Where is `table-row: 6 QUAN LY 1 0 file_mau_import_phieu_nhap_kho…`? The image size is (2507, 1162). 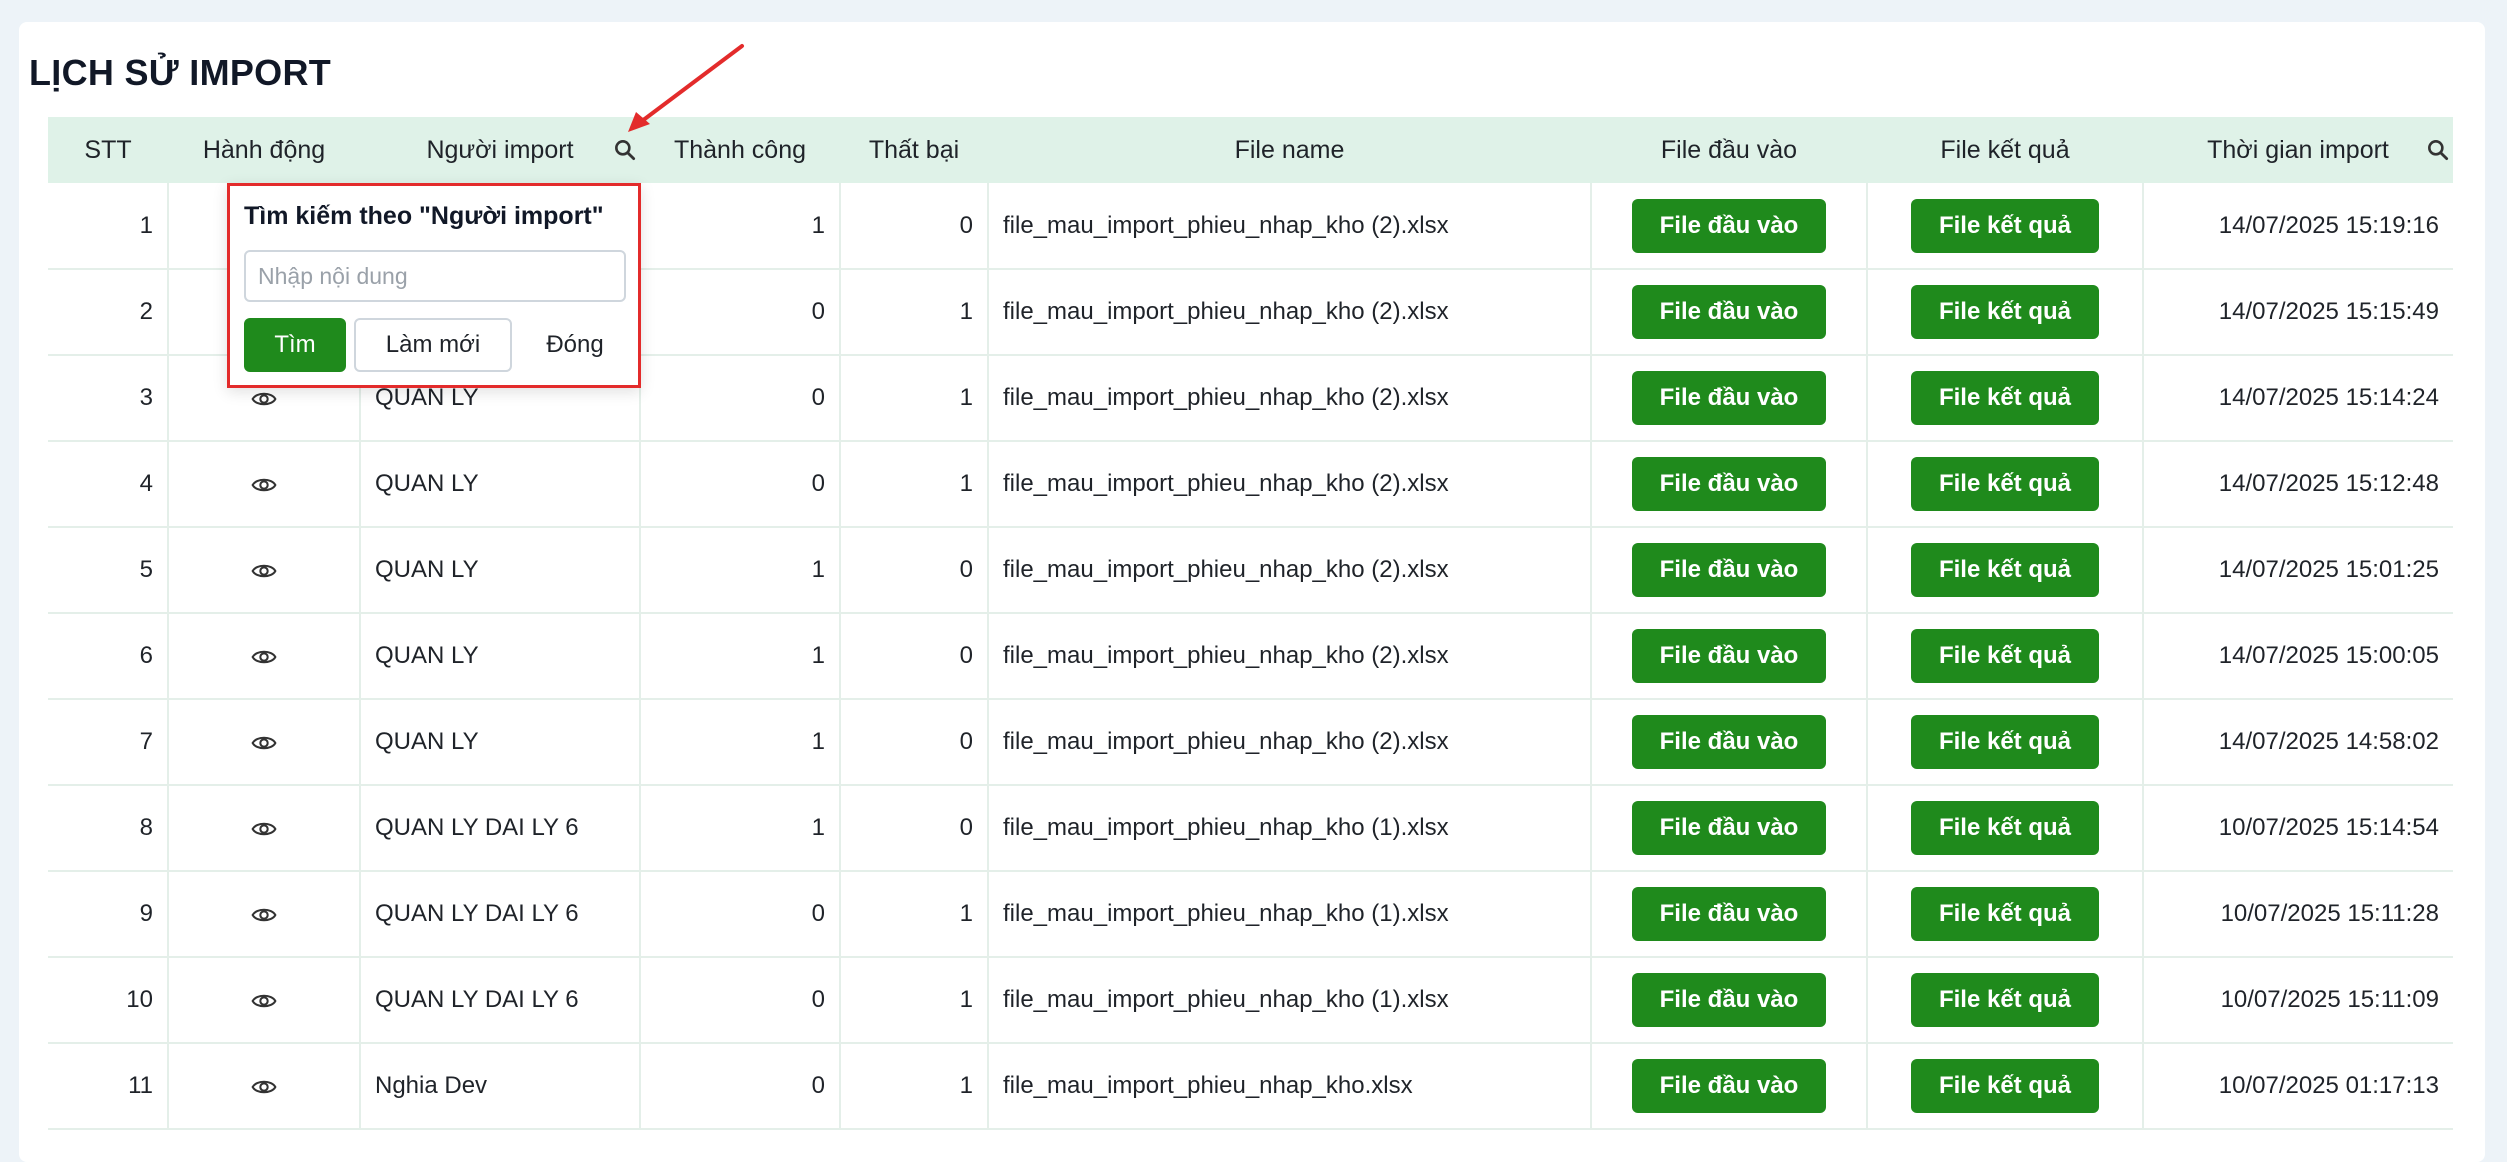
table-row: 6 QUAN LY 1 0 file_mau_import_phieu_nhap_kho… is located at coordinates (1250, 656).